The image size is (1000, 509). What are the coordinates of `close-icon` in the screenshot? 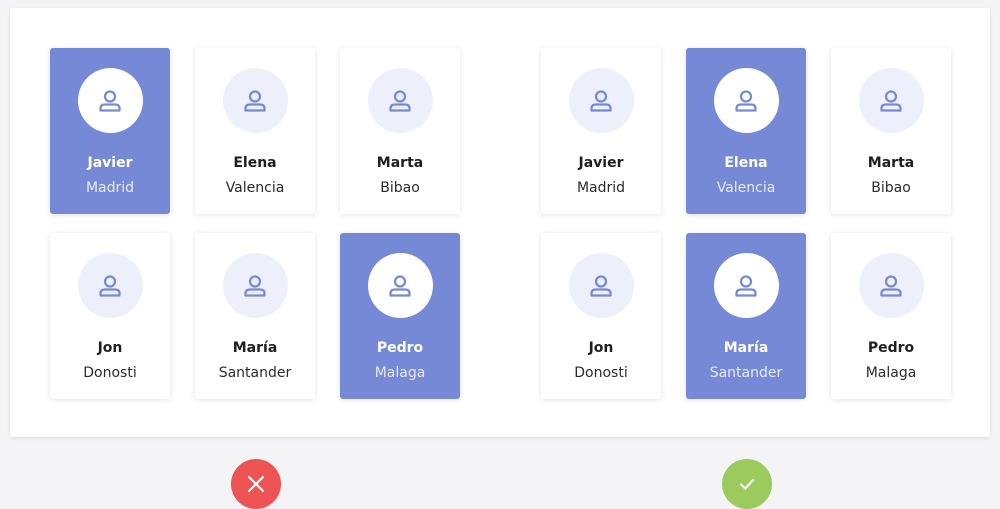 It's located at (256, 484).